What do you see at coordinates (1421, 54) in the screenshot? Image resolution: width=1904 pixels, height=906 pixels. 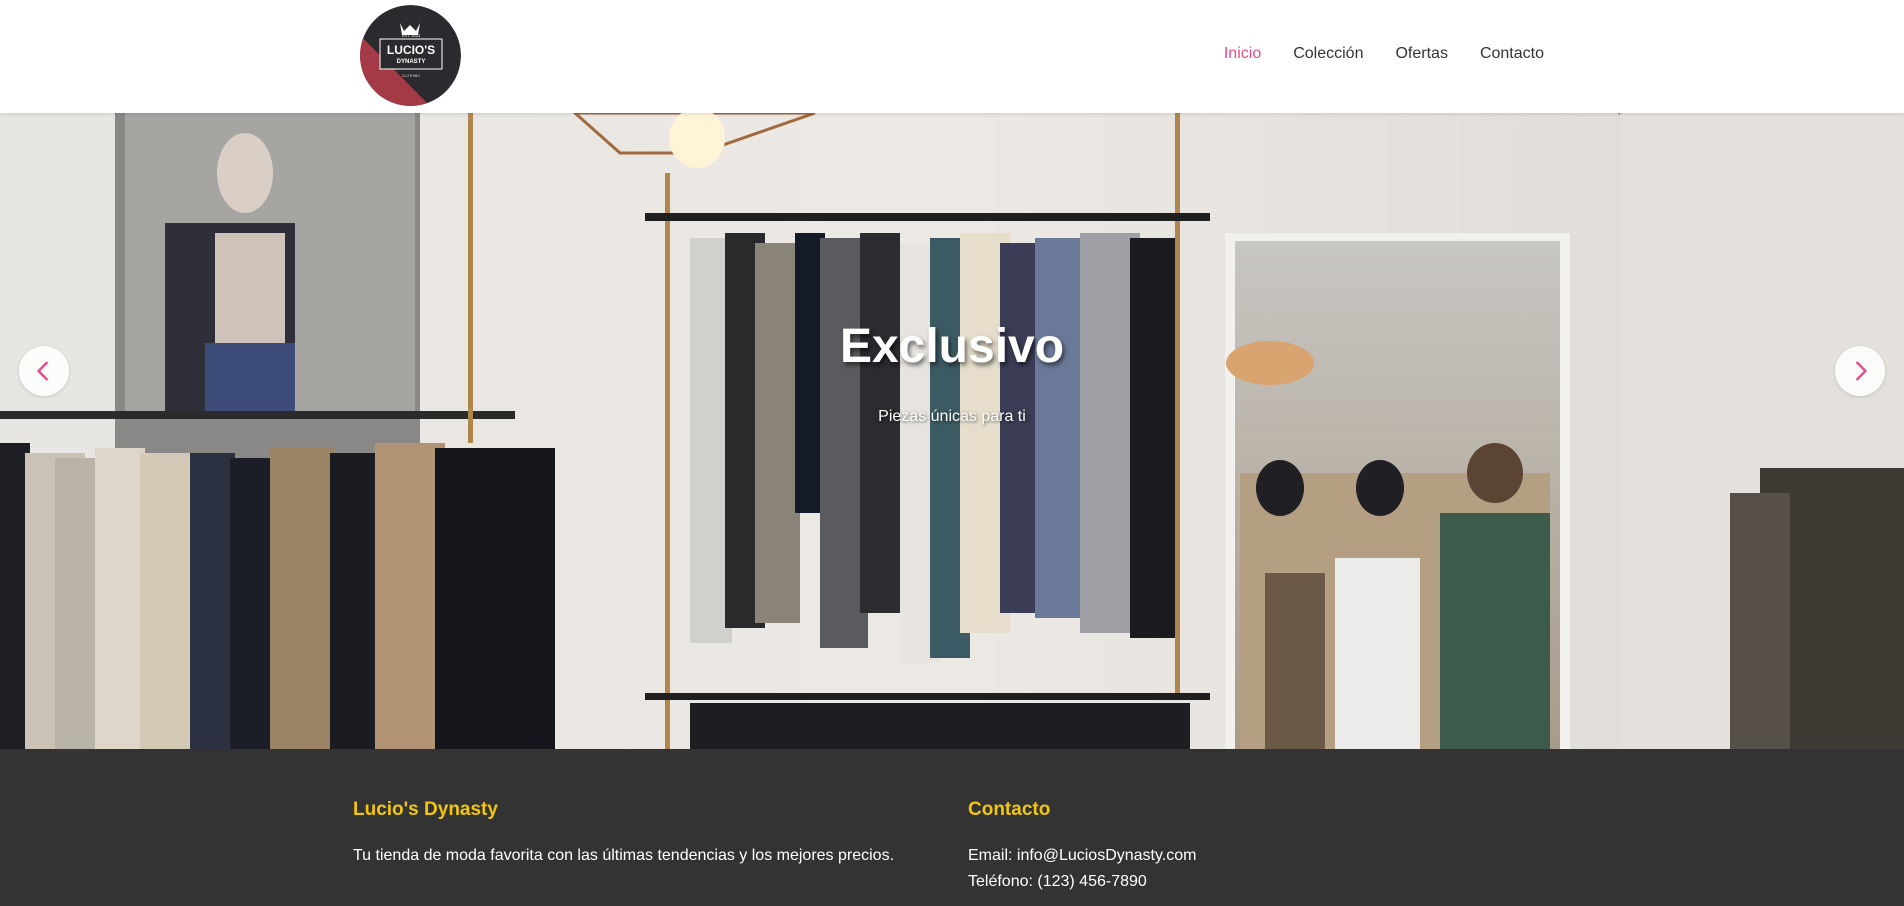 I see `nav-item-ofertas: Ofertas` at bounding box center [1421, 54].